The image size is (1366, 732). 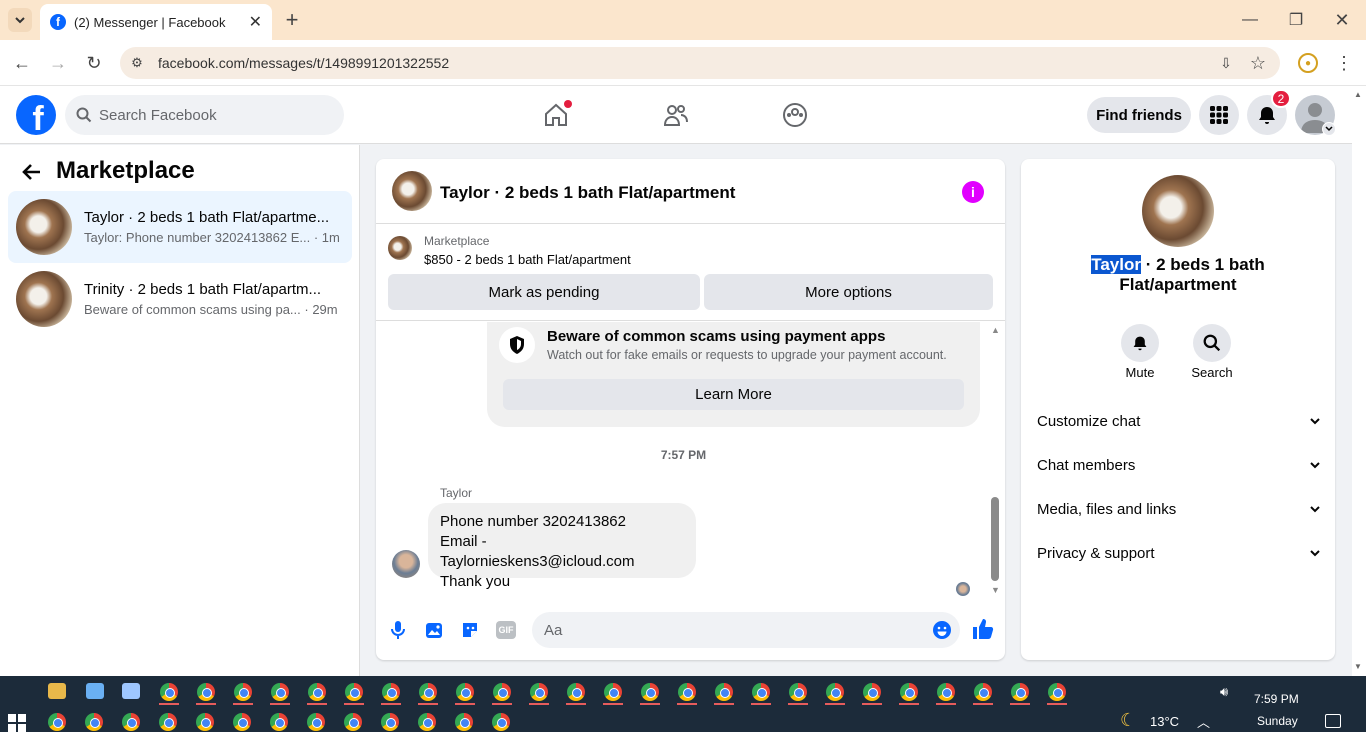 What do you see at coordinates (406, 564) in the screenshot?
I see `sender-avatar` at bounding box center [406, 564].